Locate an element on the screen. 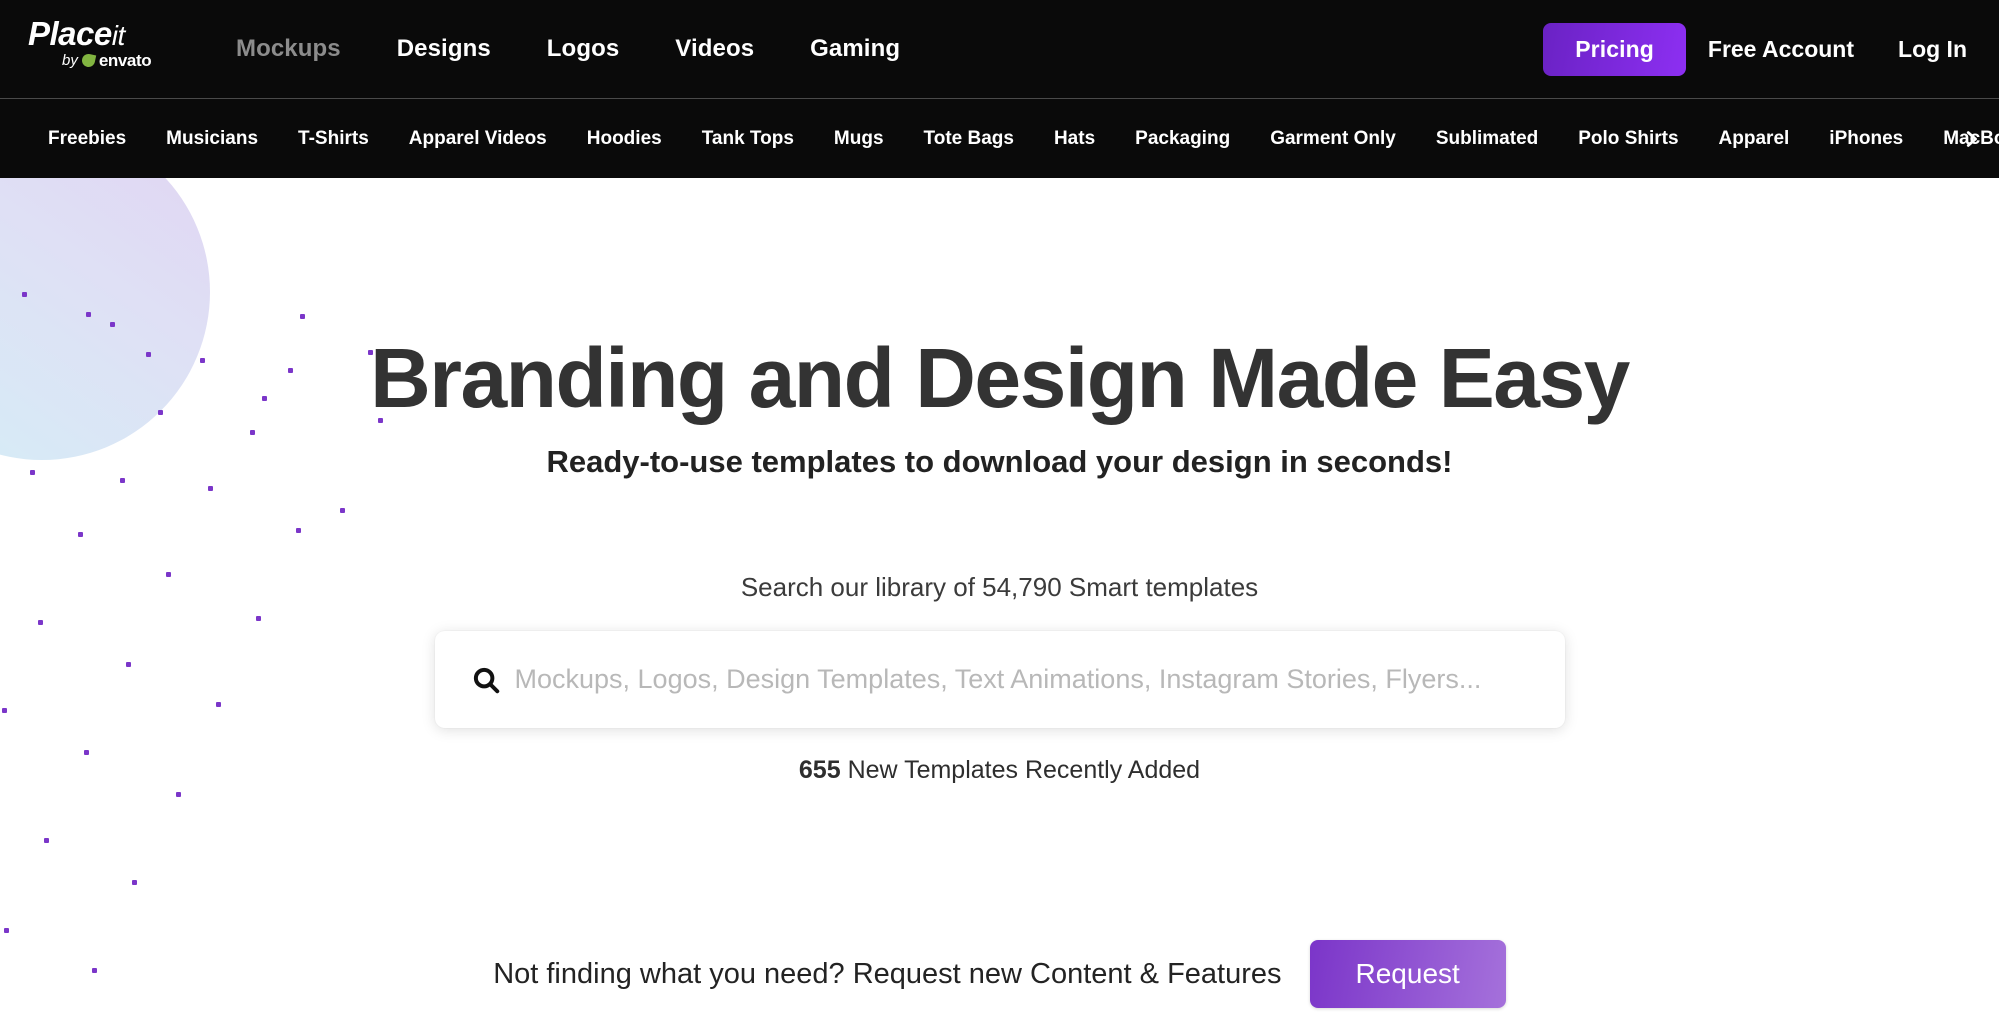  nav-item-mockups: Mockups is located at coordinates (288, 49).